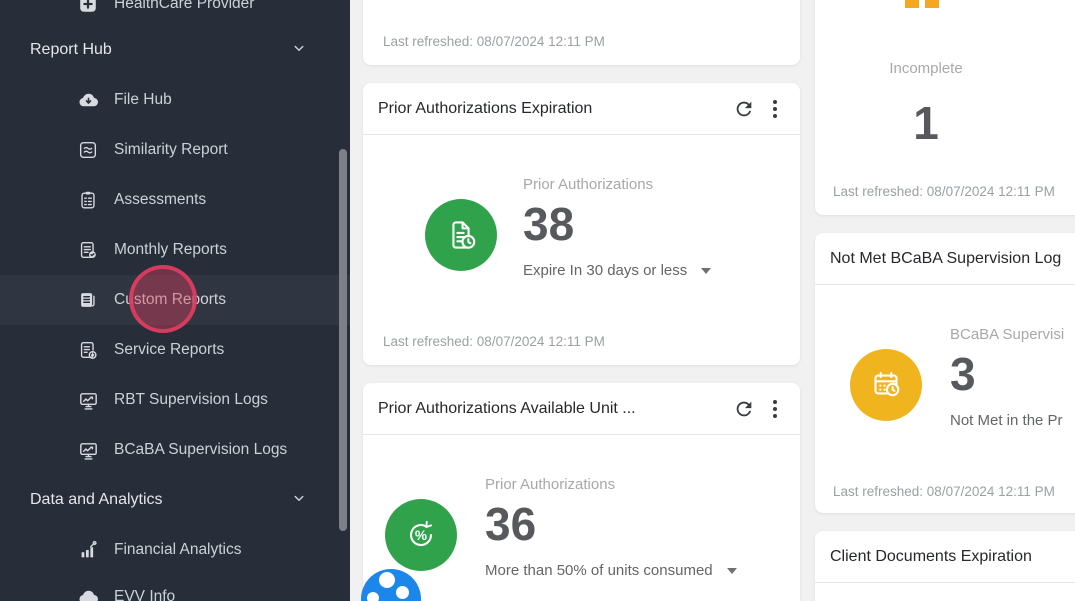  I want to click on bar-chart-signal-icon, so click(88, 550).